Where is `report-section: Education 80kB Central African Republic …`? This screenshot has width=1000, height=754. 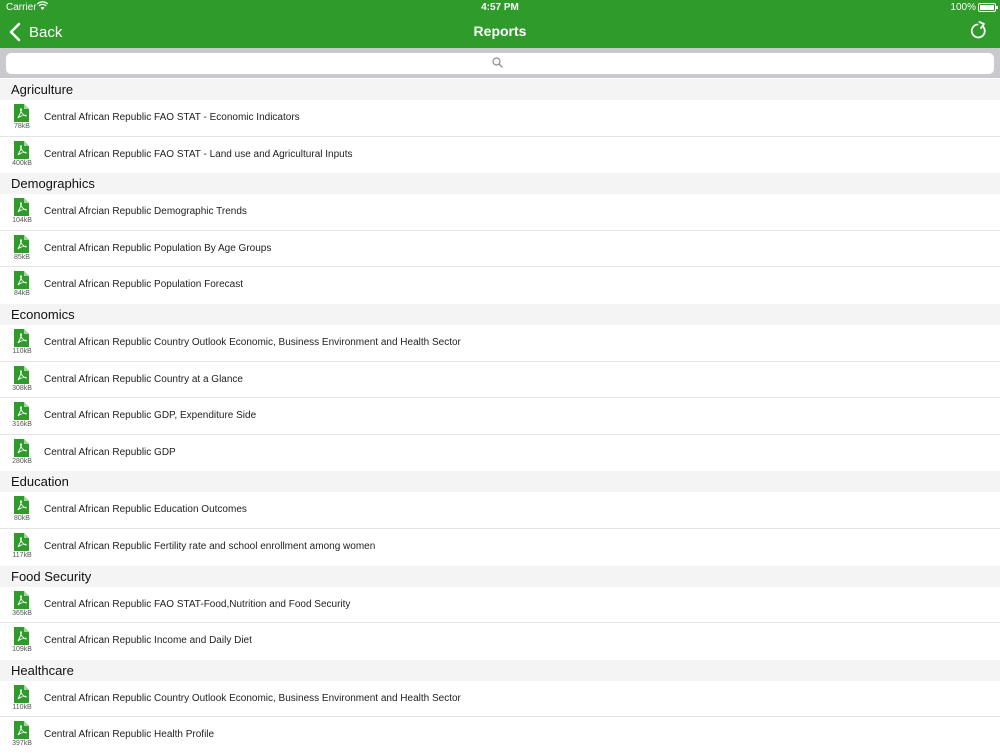 report-section: Education 80kB Central African Republic … is located at coordinates (500, 518).